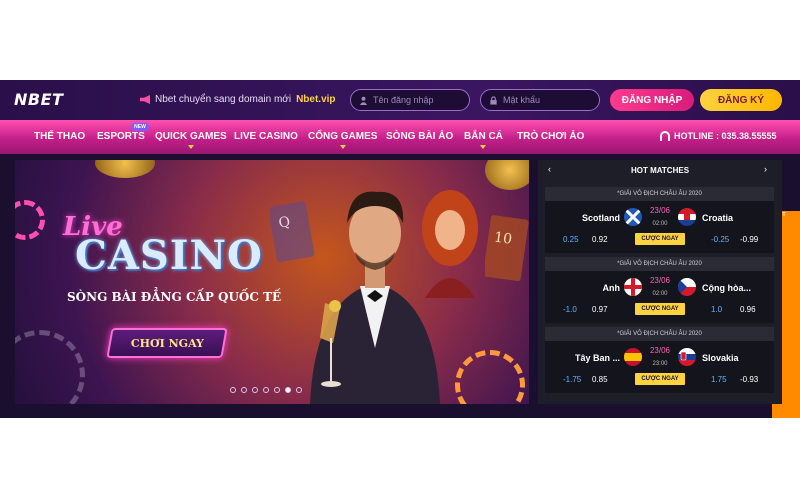 This screenshot has width=800, height=500. Describe the element at coordinates (169, 255) in the screenshot. I see `banner-title: CASINO` at that location.